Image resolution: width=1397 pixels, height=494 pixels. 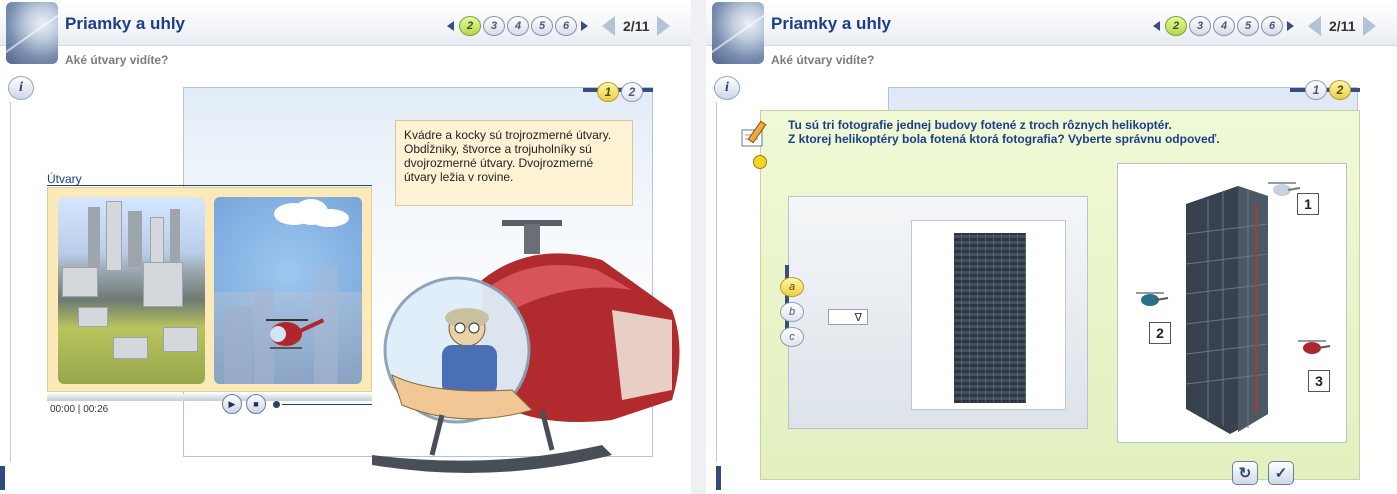 What do you see at coordinates (1160, 333) in the screenshot?
I see `helicopter-number-2: 2` at bounding box center [1160, 333].